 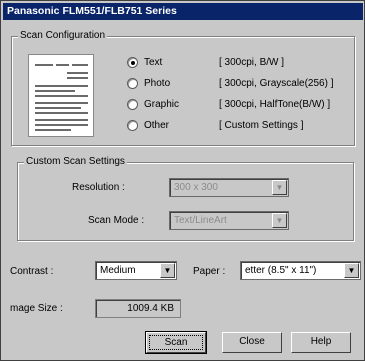 What do you see at coordinates (157, 125) in the screenshot?
I see `radio-label: Other` at bounding box center [157, 125].